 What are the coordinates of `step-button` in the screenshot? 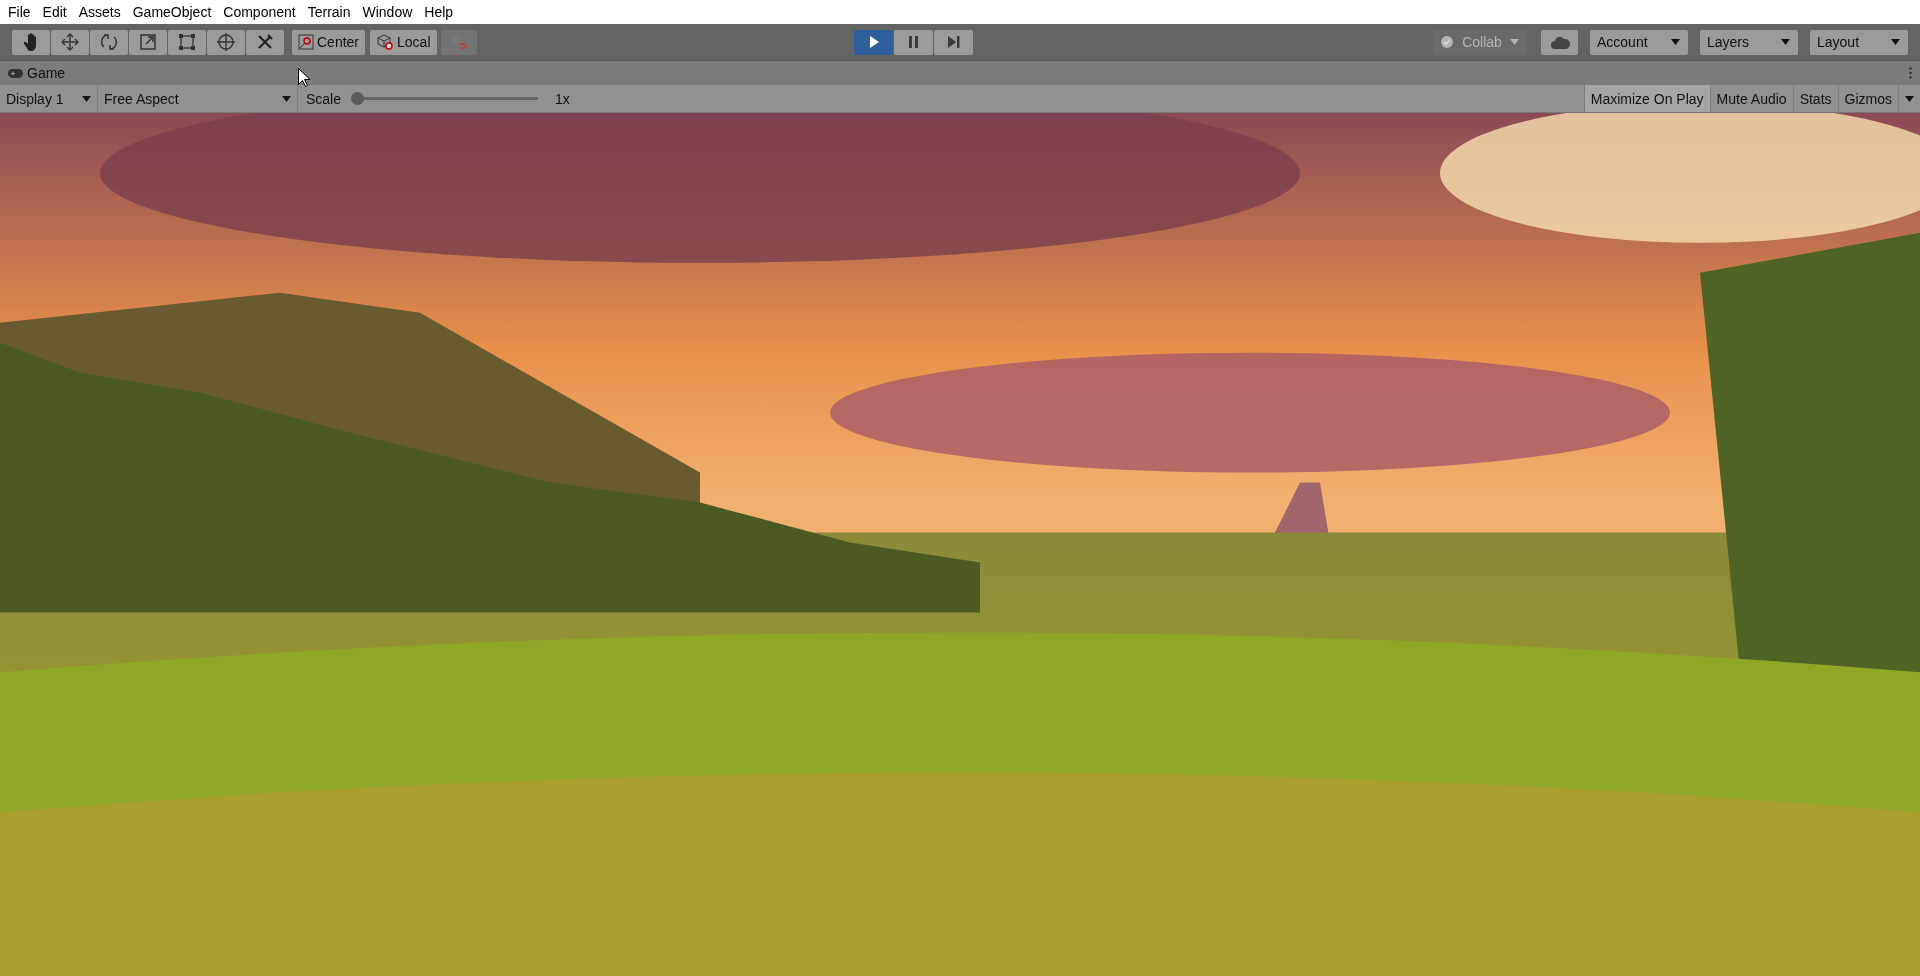 It's located at (953, 42).